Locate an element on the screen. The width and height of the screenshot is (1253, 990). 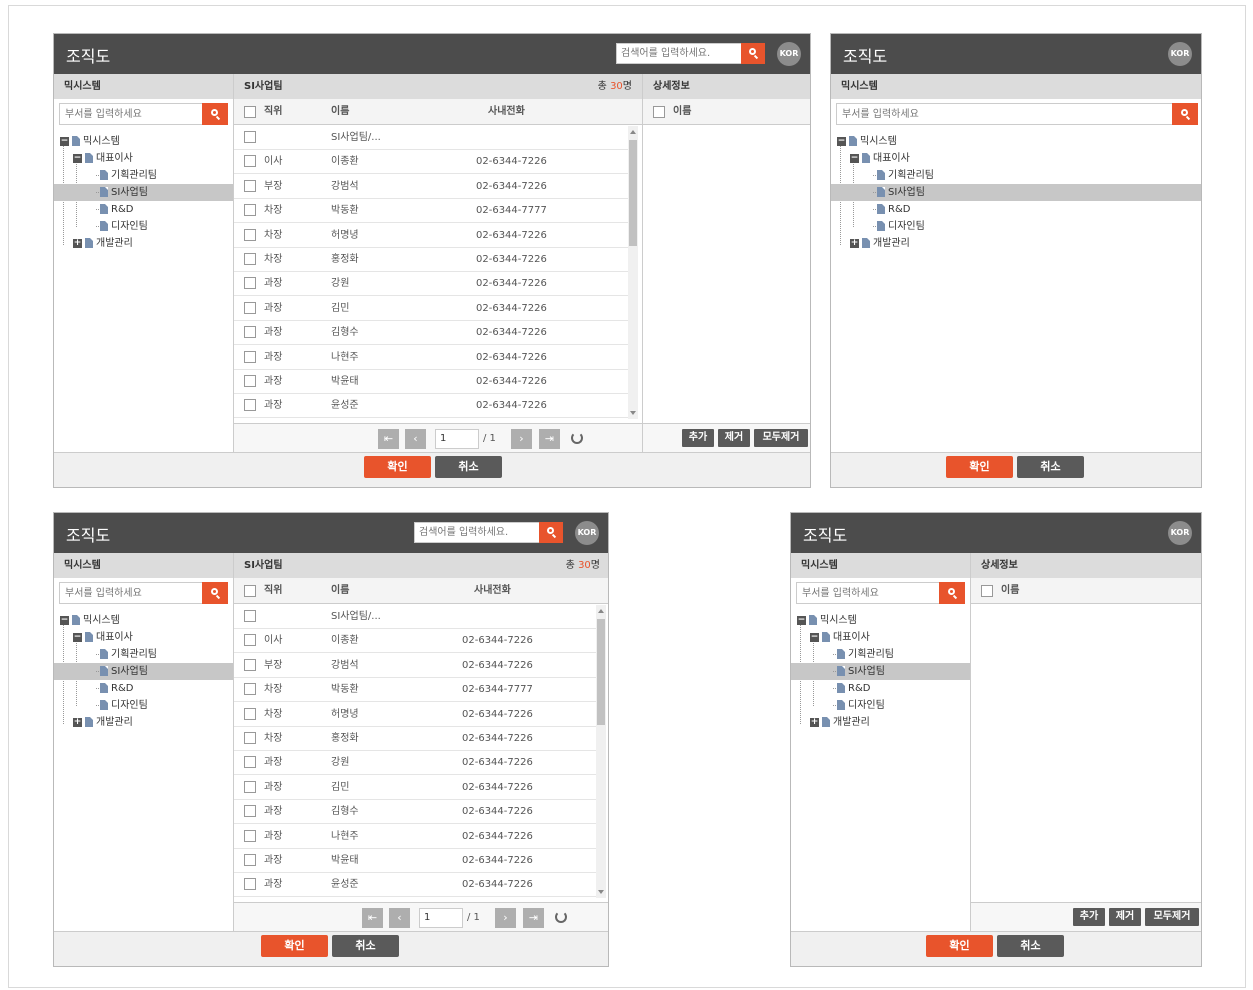
member-row: 부장 강범석 02-6344-7226 is located at coordinates (431, 187).